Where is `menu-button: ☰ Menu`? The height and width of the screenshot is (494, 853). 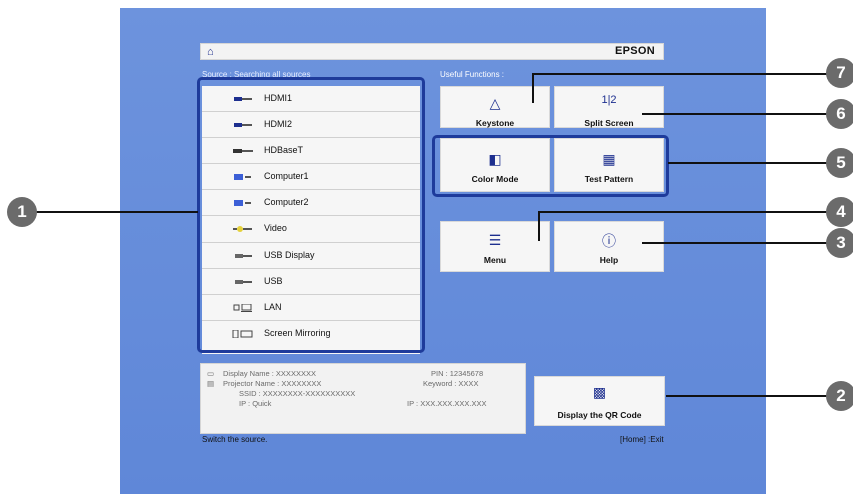
menu-button: ☰ Menu is located at coordinates (495, 246).